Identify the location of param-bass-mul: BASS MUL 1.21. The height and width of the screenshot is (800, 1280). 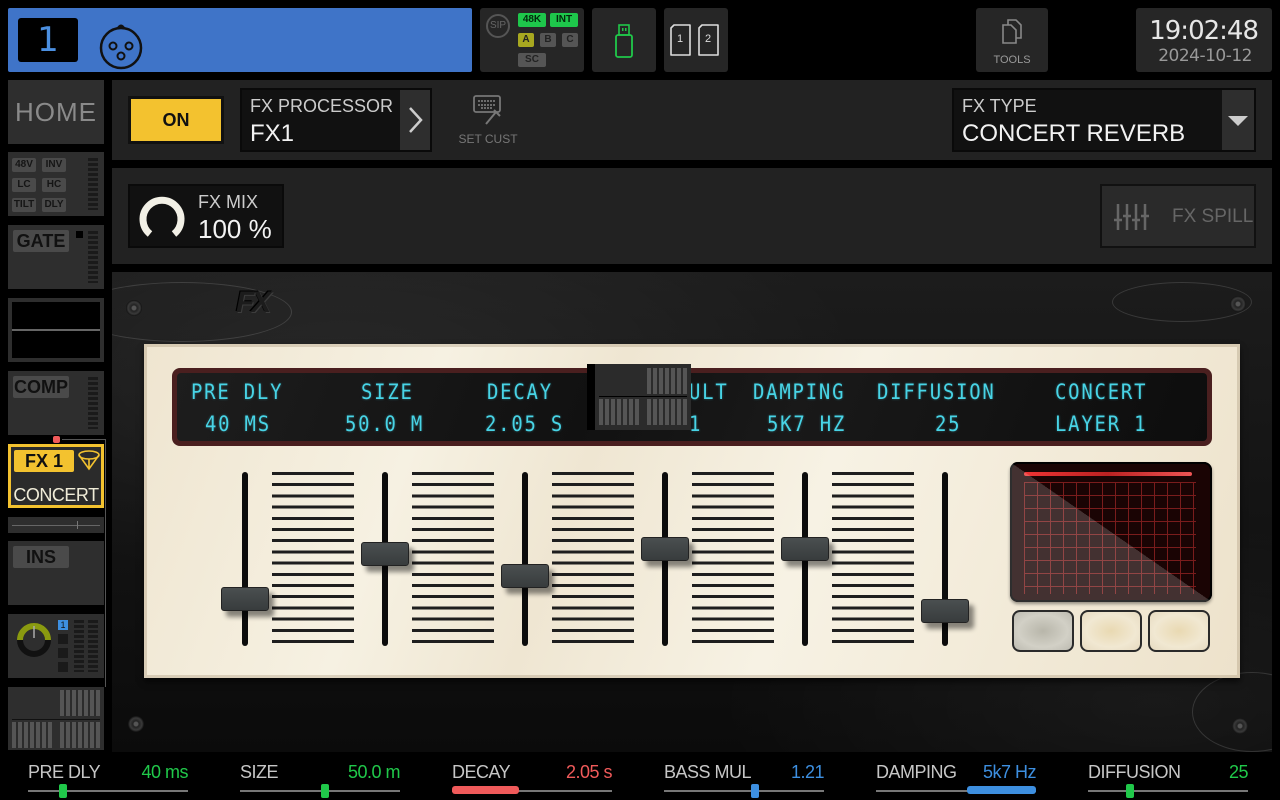
(744, 778).